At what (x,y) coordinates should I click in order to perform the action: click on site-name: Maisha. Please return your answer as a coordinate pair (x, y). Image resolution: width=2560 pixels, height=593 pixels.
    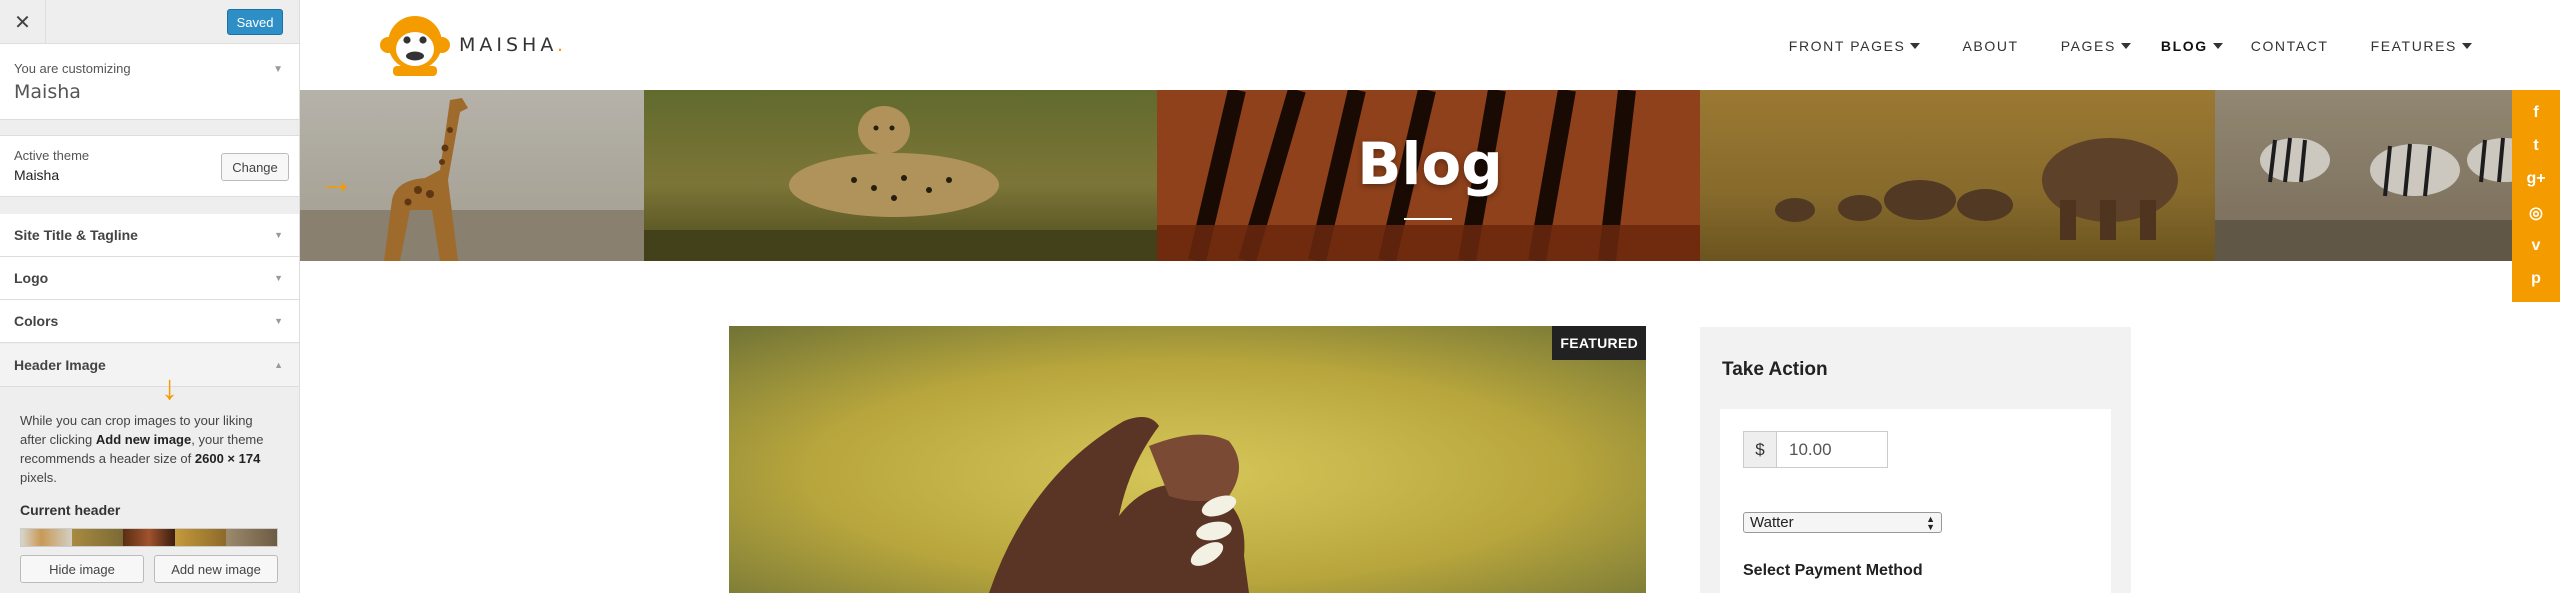
    Looking at the image, I should click on (47, 92).